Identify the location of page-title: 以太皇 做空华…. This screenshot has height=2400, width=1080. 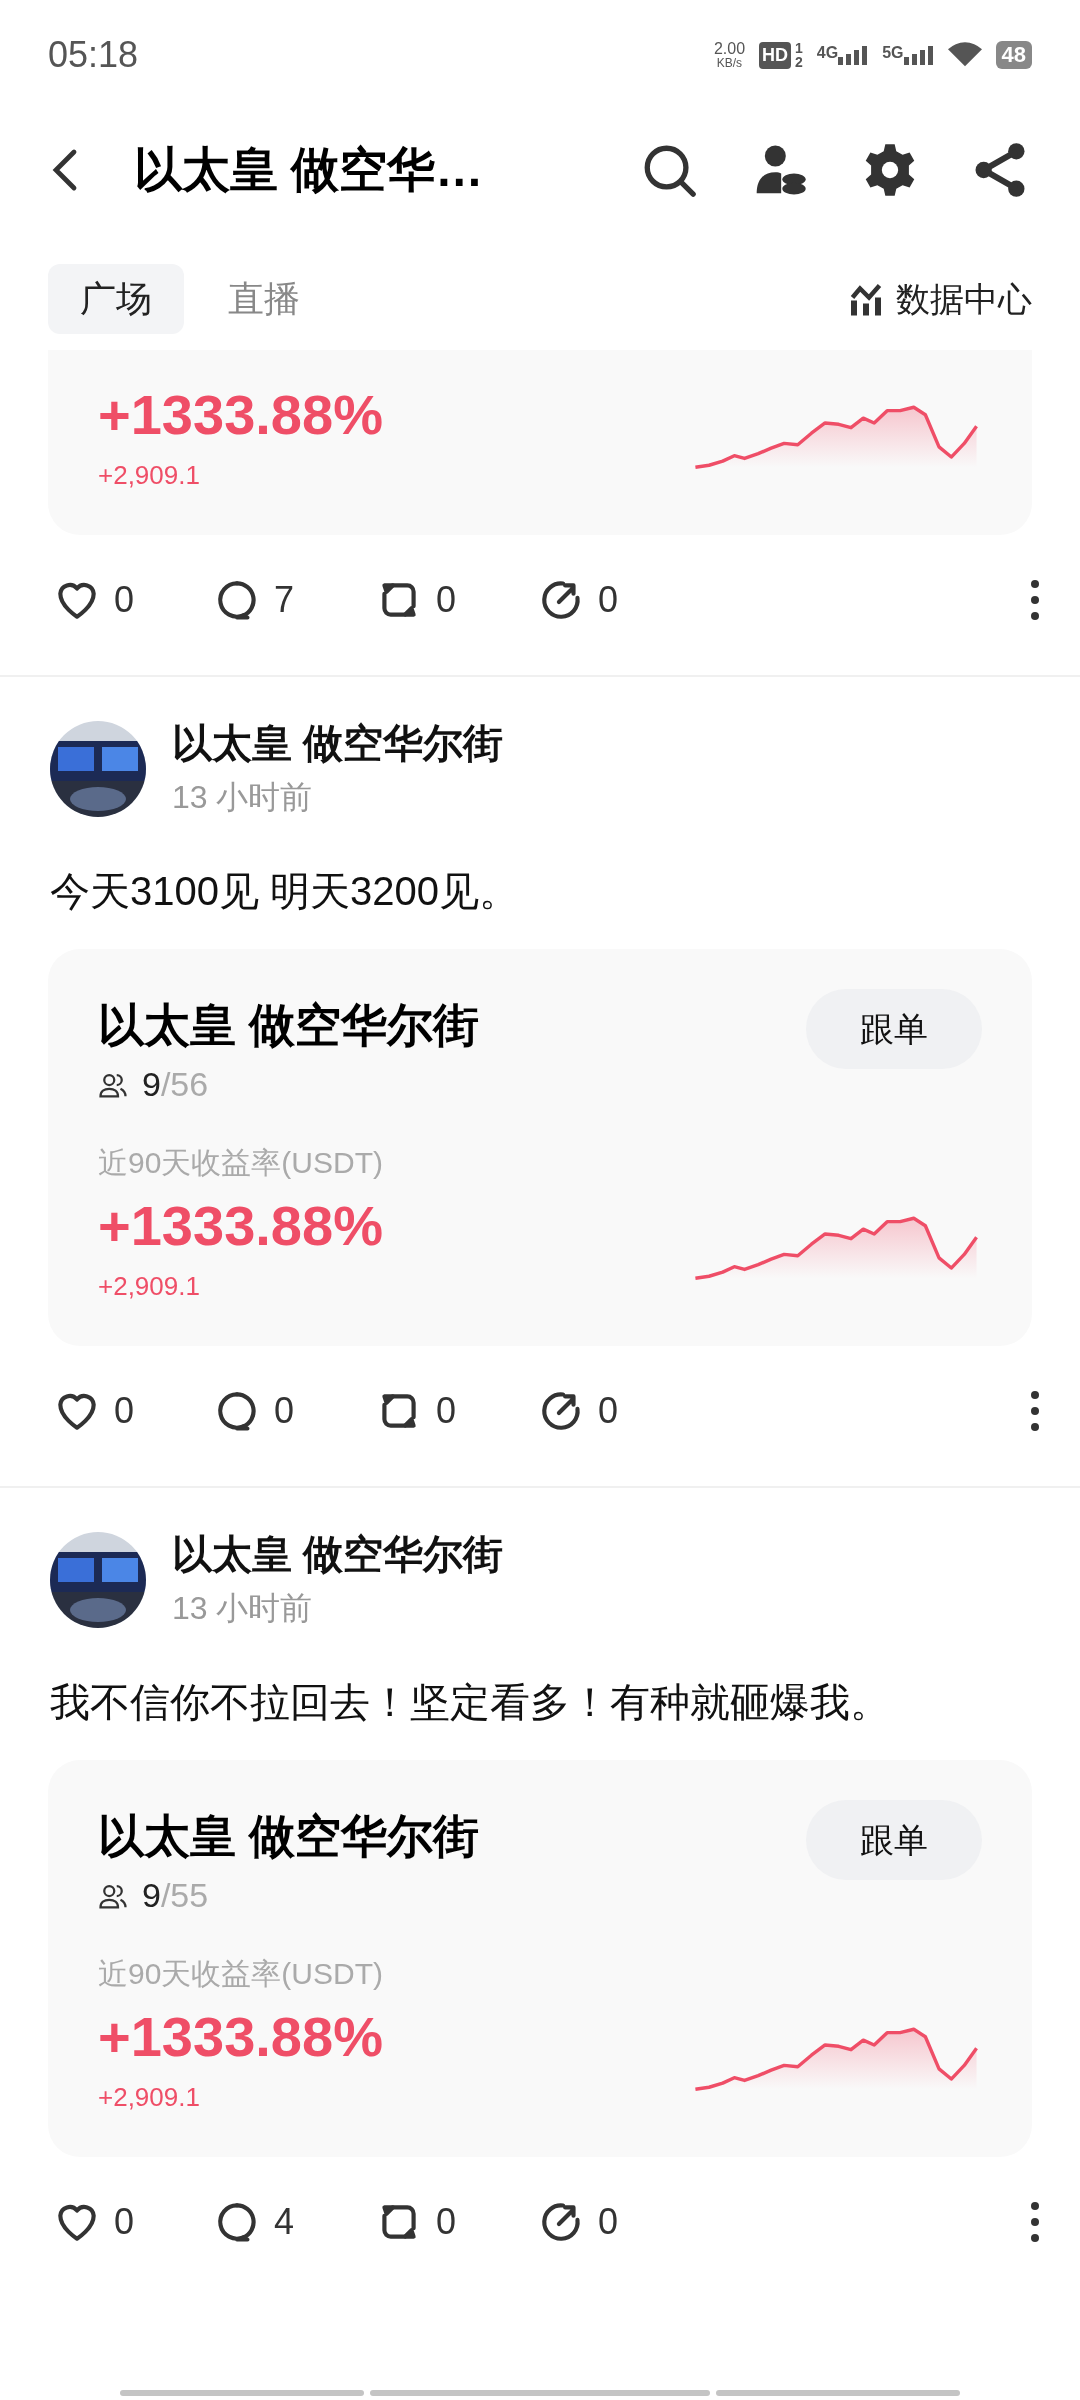
(309, 170).